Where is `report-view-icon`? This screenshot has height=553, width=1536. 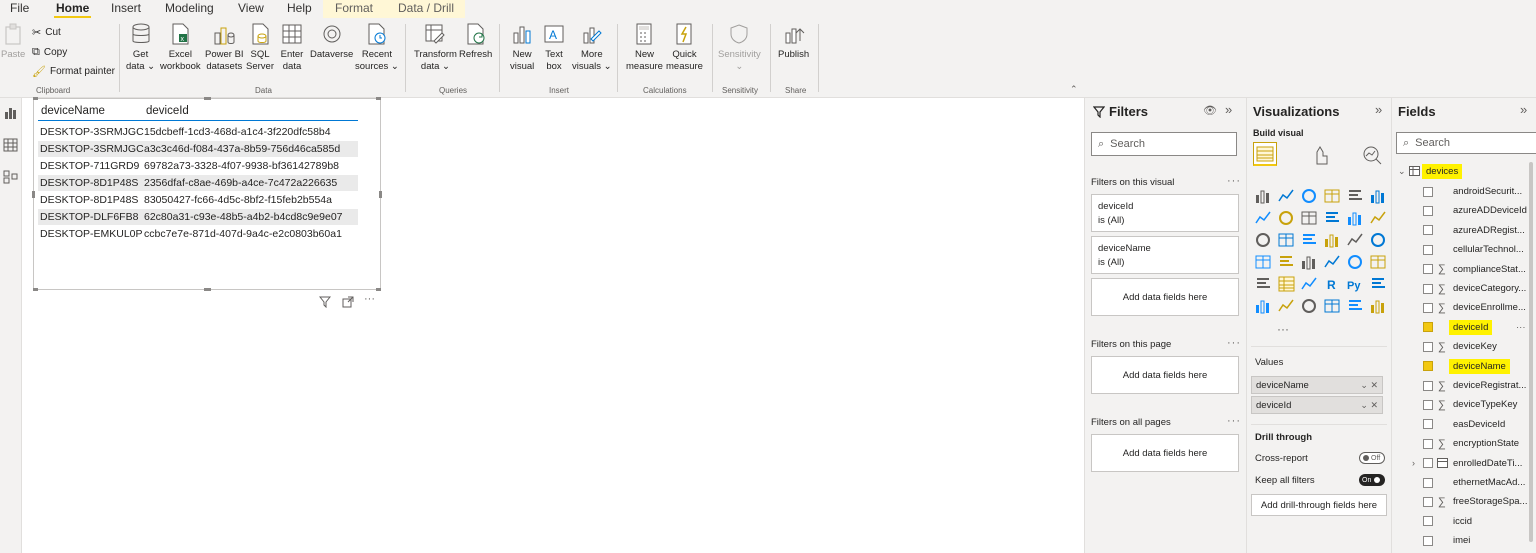 report-view-icon is located at coordinates (11, 113).